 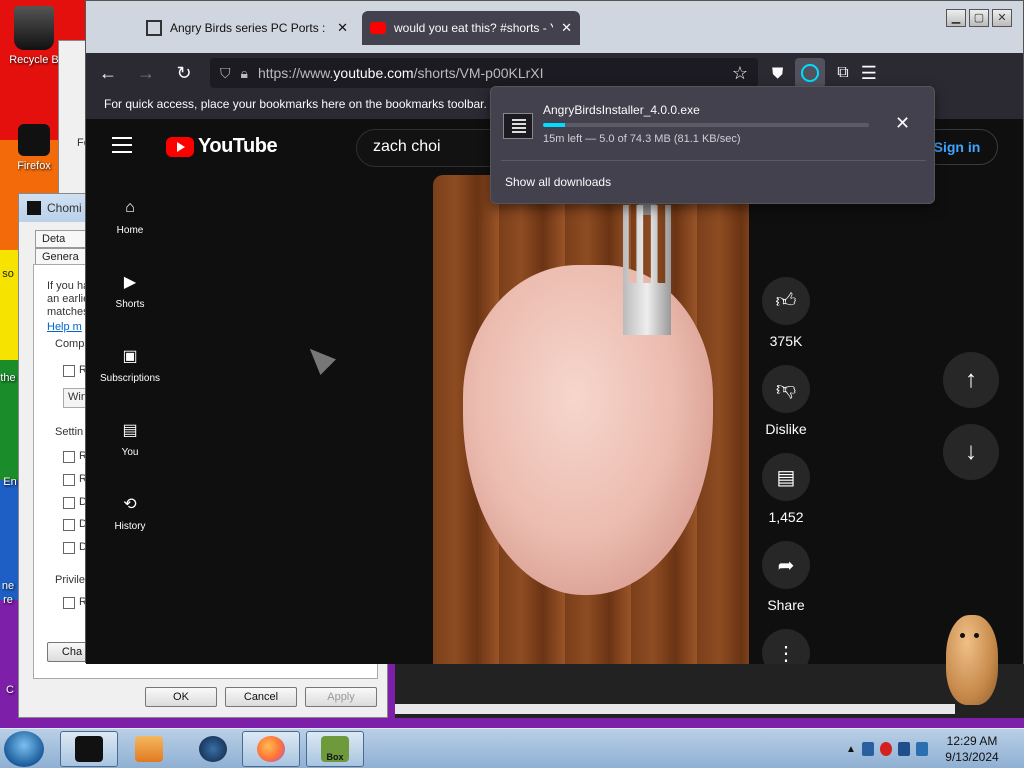 I want to click on url-host: youtube.com, so click(x=373, y=73).